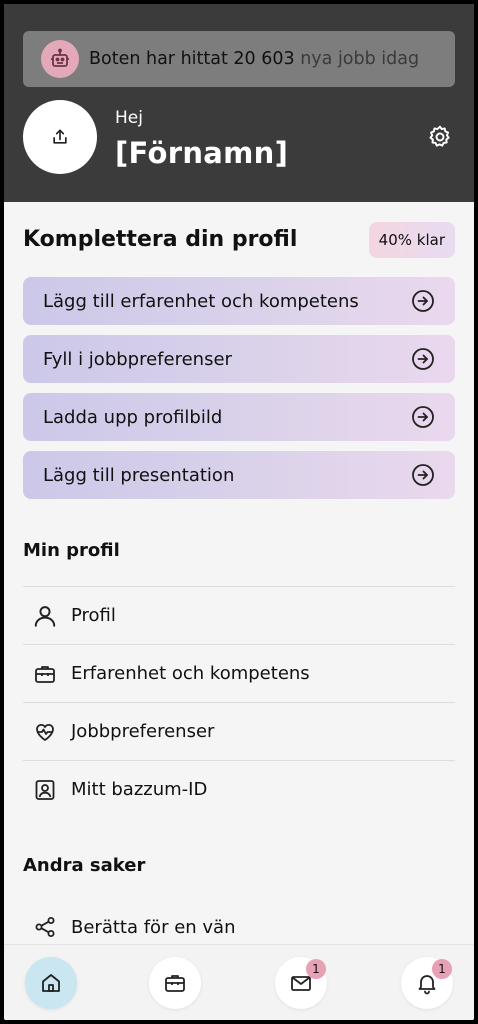  Describe the element at coordinates (143, 731) in the screenshot. I see `menu-item-label: Jobbpreferenser` at that location.